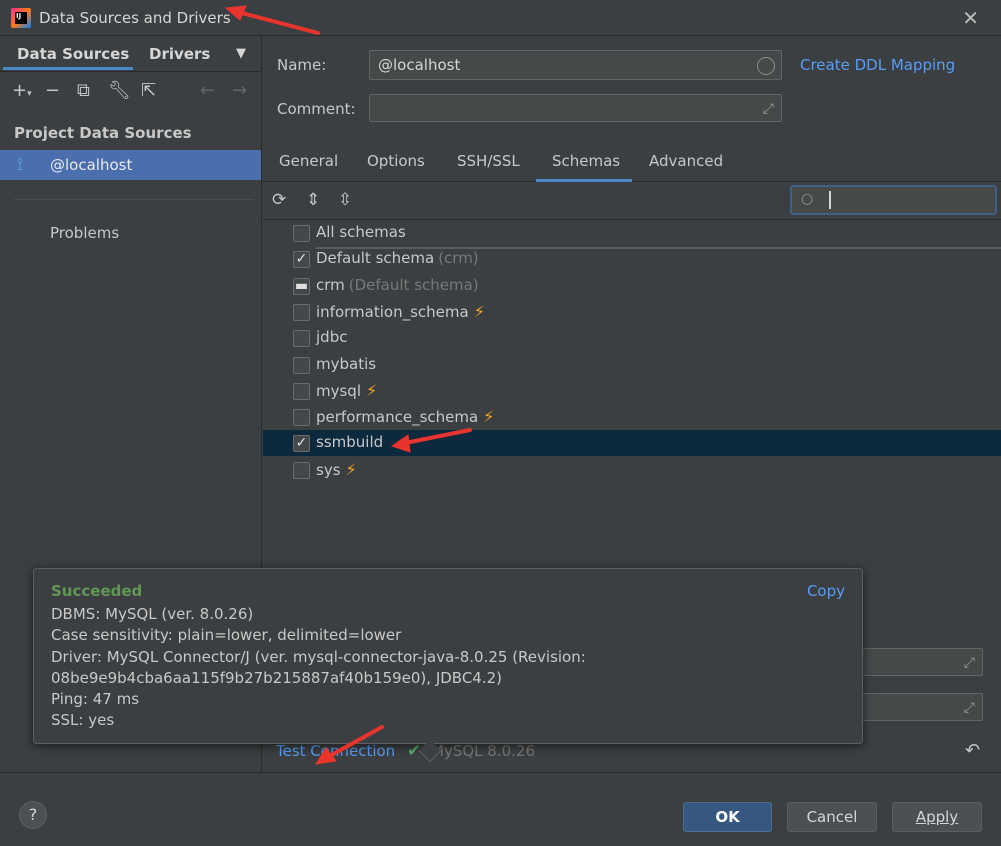 The width and height of the screenshot is (1001, 846). What do you see at coordinates (437, 436) in the screenshot?
I see `arrow-to-ssmbuild` at bounding box center [437, 436].